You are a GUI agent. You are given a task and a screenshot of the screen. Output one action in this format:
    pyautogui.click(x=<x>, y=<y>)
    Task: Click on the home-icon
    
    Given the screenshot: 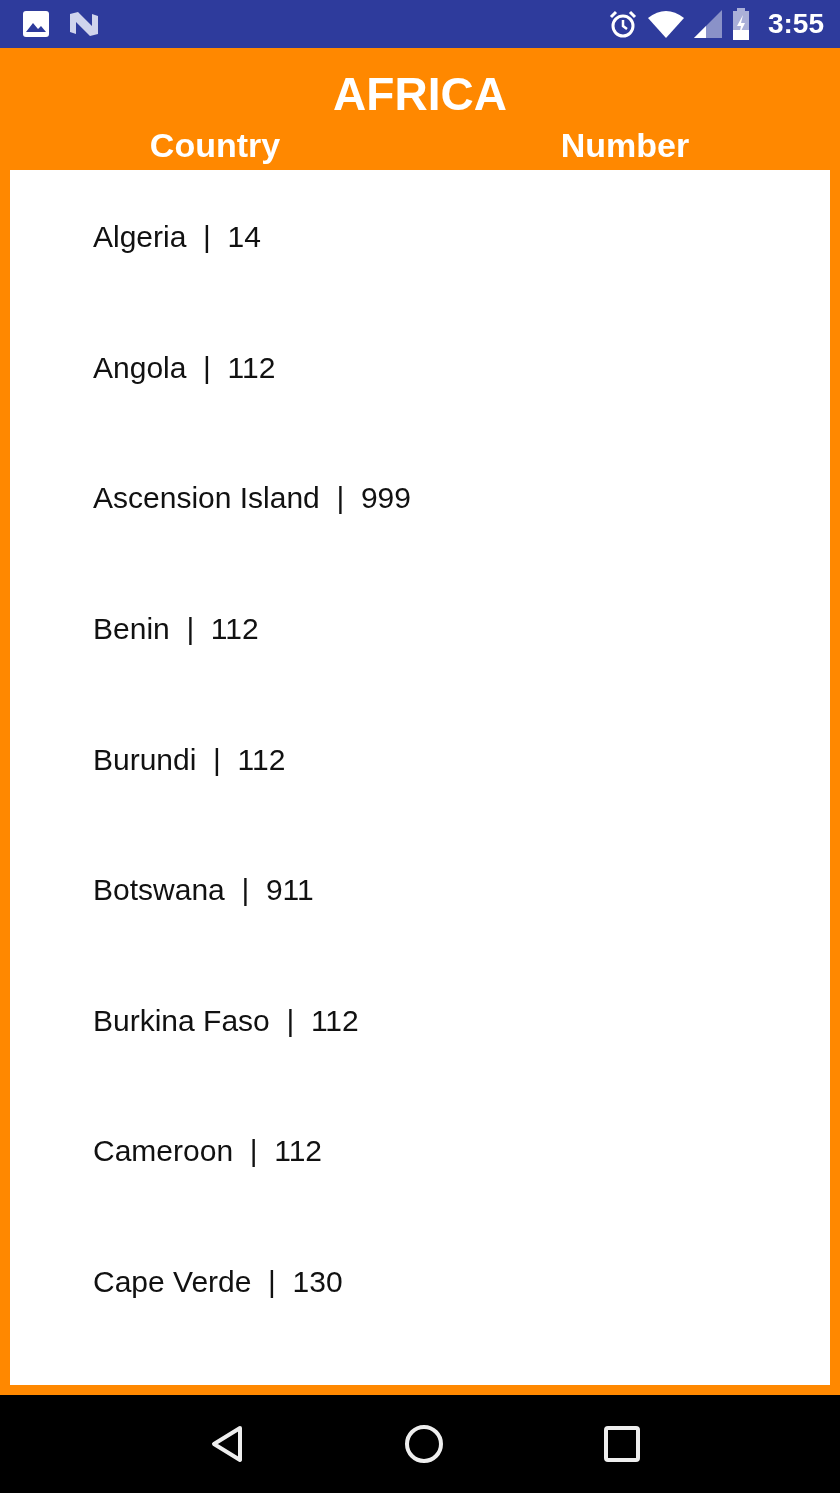 What is the action you would take?
    pyautogui.click(x=424, y=1444)
    